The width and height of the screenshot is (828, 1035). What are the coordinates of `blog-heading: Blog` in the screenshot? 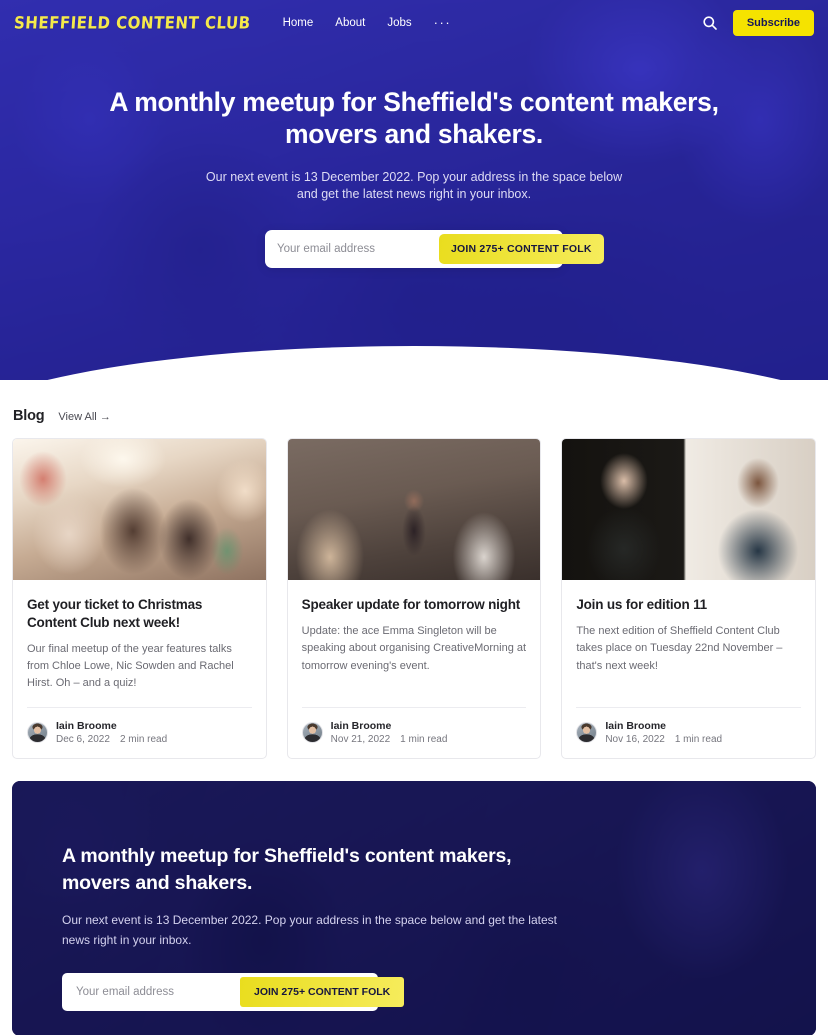 It's located at (29, 416).